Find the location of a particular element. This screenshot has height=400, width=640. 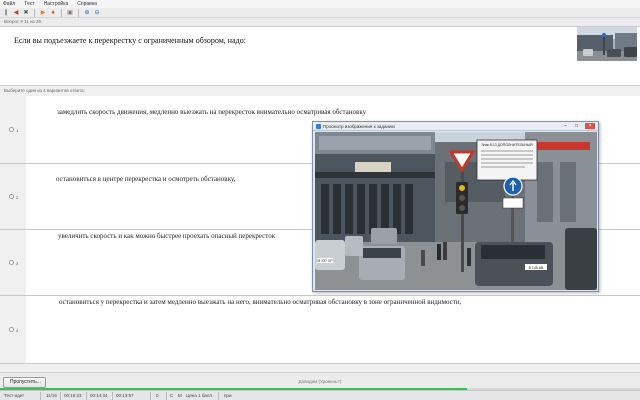

license-plate-left: M 237 ХР is located at coordinates (325, 261).